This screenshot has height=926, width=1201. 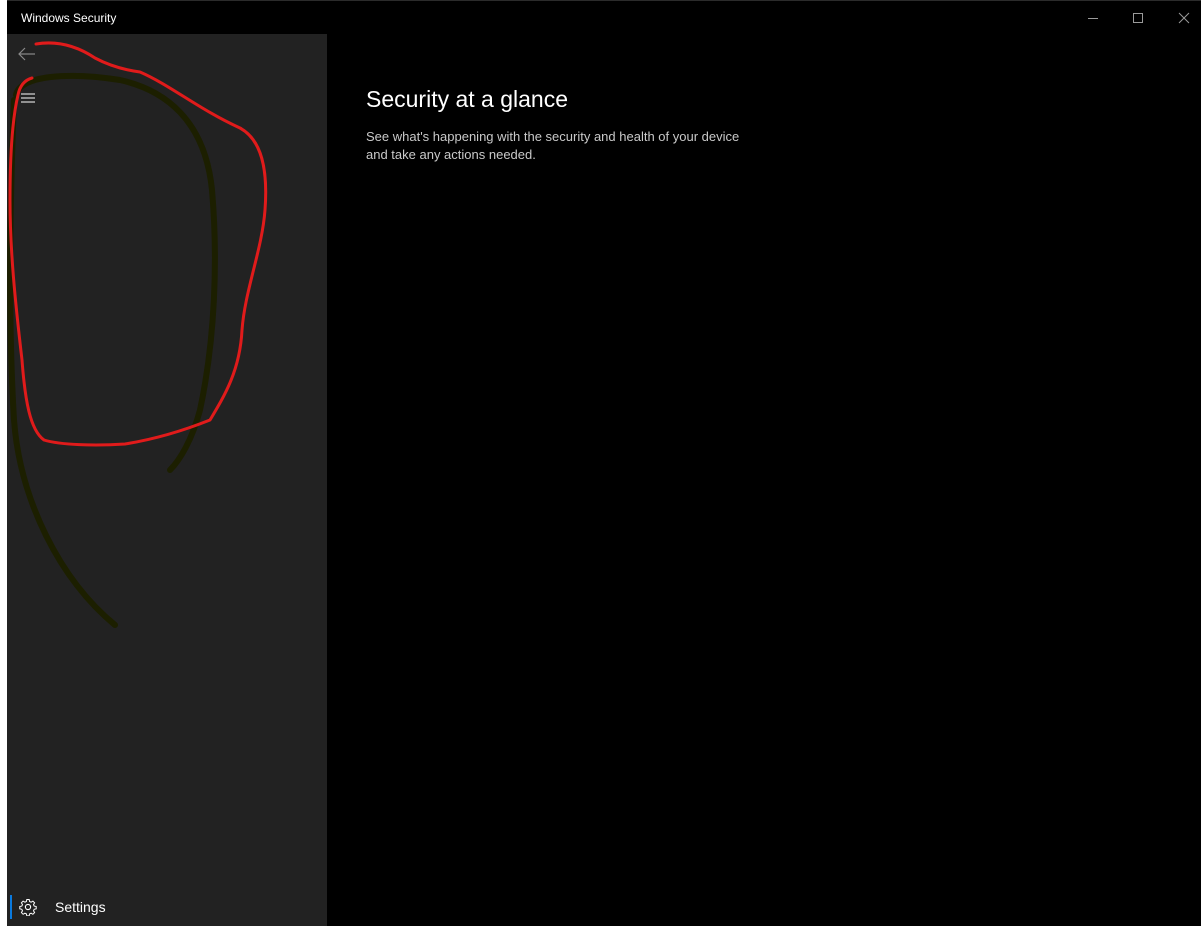 I want to click on back-arrow-icon, so click(x=26, y=54).